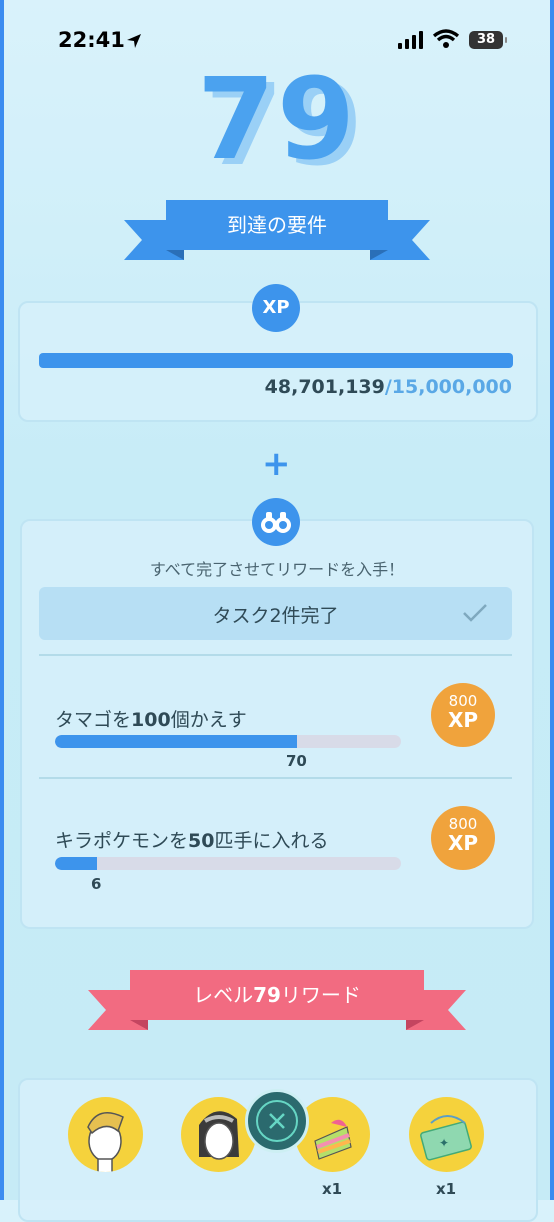 The image size is (554, 1222). I want to click on task-title: タマゴを100個かえす, so click(151, 718).